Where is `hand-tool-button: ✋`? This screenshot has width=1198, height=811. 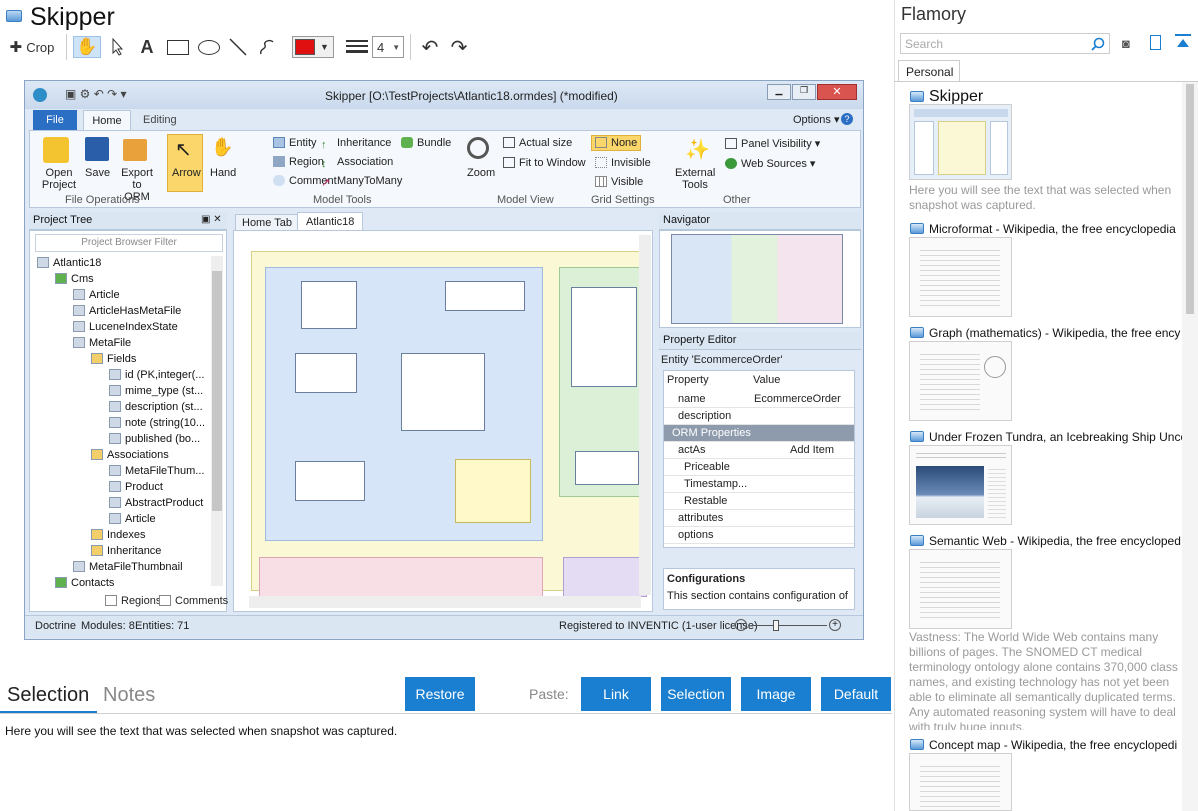
hand-tool-button: ✋ is located at coordinates (87, 47).